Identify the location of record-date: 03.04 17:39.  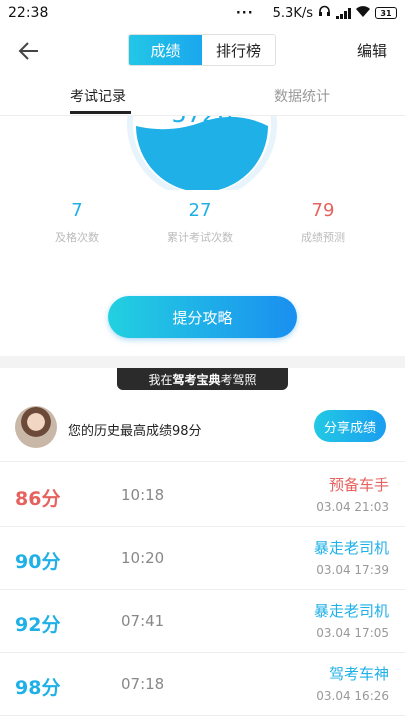
(352, 570).